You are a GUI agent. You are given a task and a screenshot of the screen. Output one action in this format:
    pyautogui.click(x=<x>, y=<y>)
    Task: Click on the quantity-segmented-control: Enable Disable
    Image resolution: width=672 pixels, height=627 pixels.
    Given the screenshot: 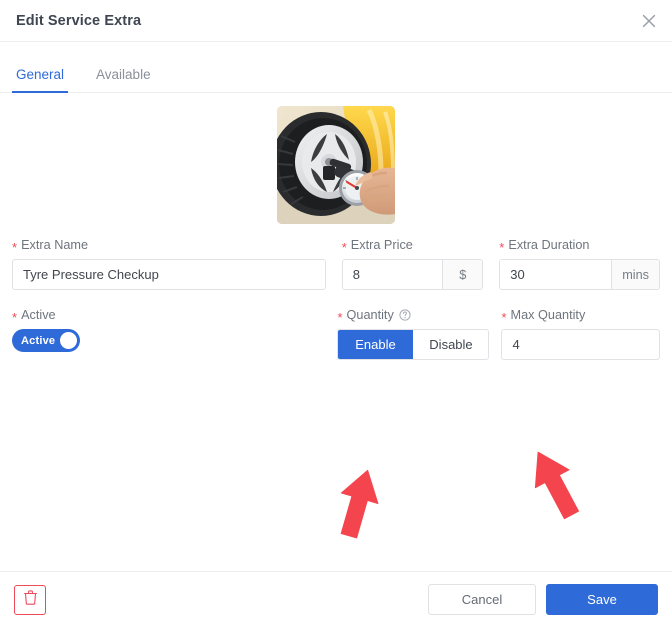 What is the action you would take?
    pyautogui.click(x=413, y=344)
    